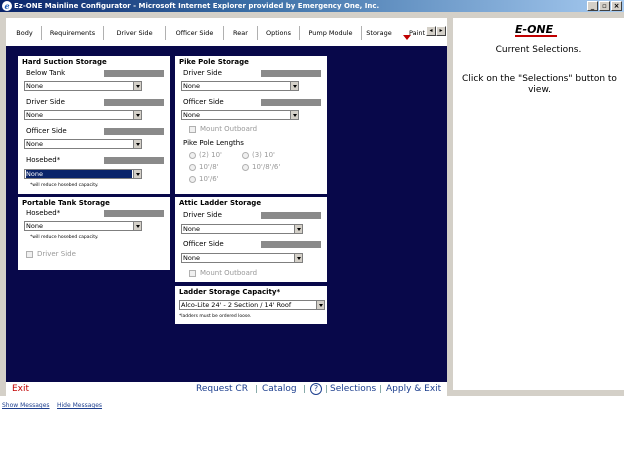 Image resolution: width=624 pixels, height=453 pixels. What do you see at coordinates (538, 50) in the screenshot?
I see `current-selections-text: Current Selections.` at bounding box center [538, 50].